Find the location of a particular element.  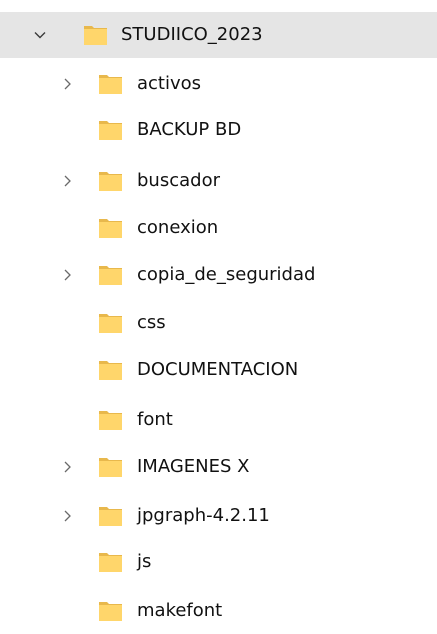

tree-item-label: js is located at coordinates (144, 561).